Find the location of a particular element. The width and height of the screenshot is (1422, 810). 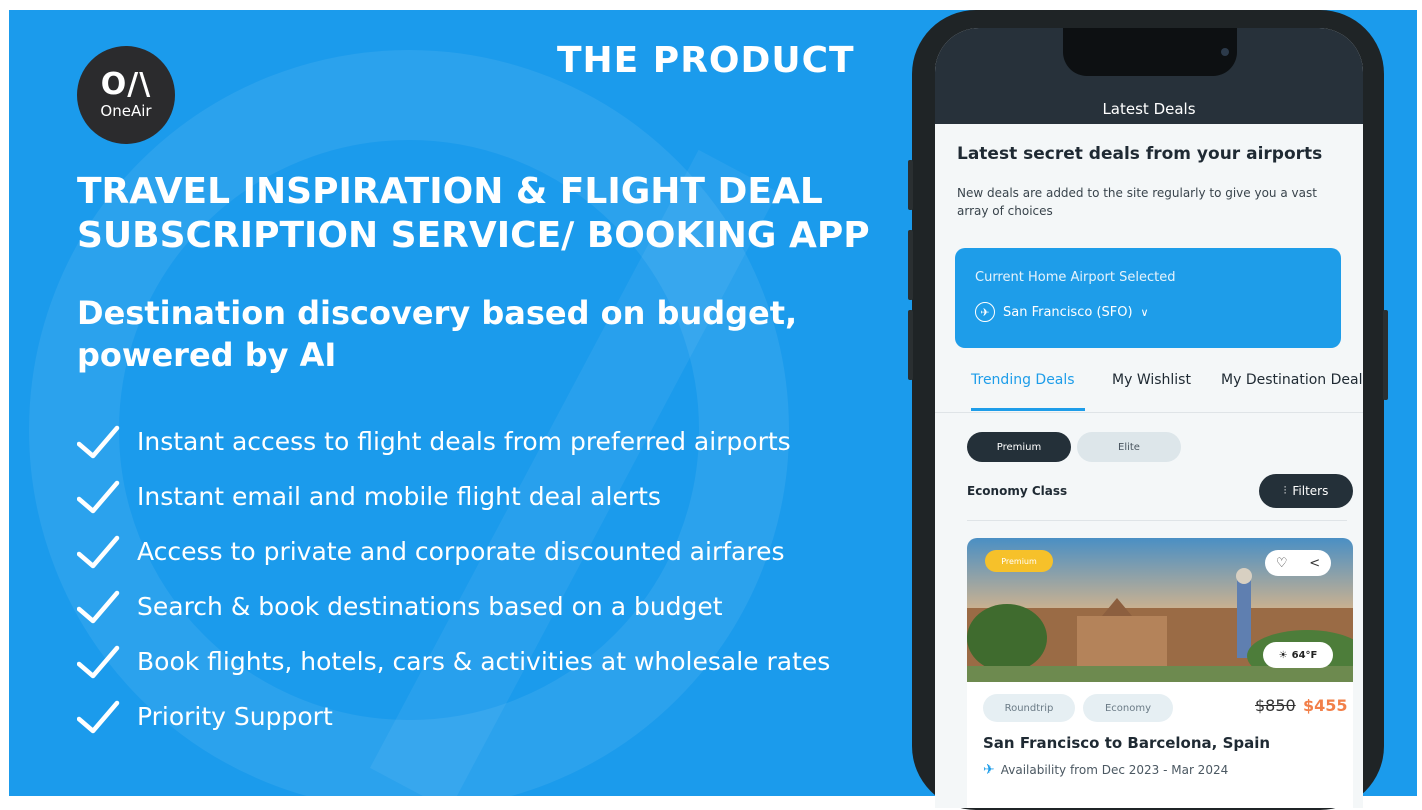

premium-toggle: Premium is located at coordinates (1019, 447).